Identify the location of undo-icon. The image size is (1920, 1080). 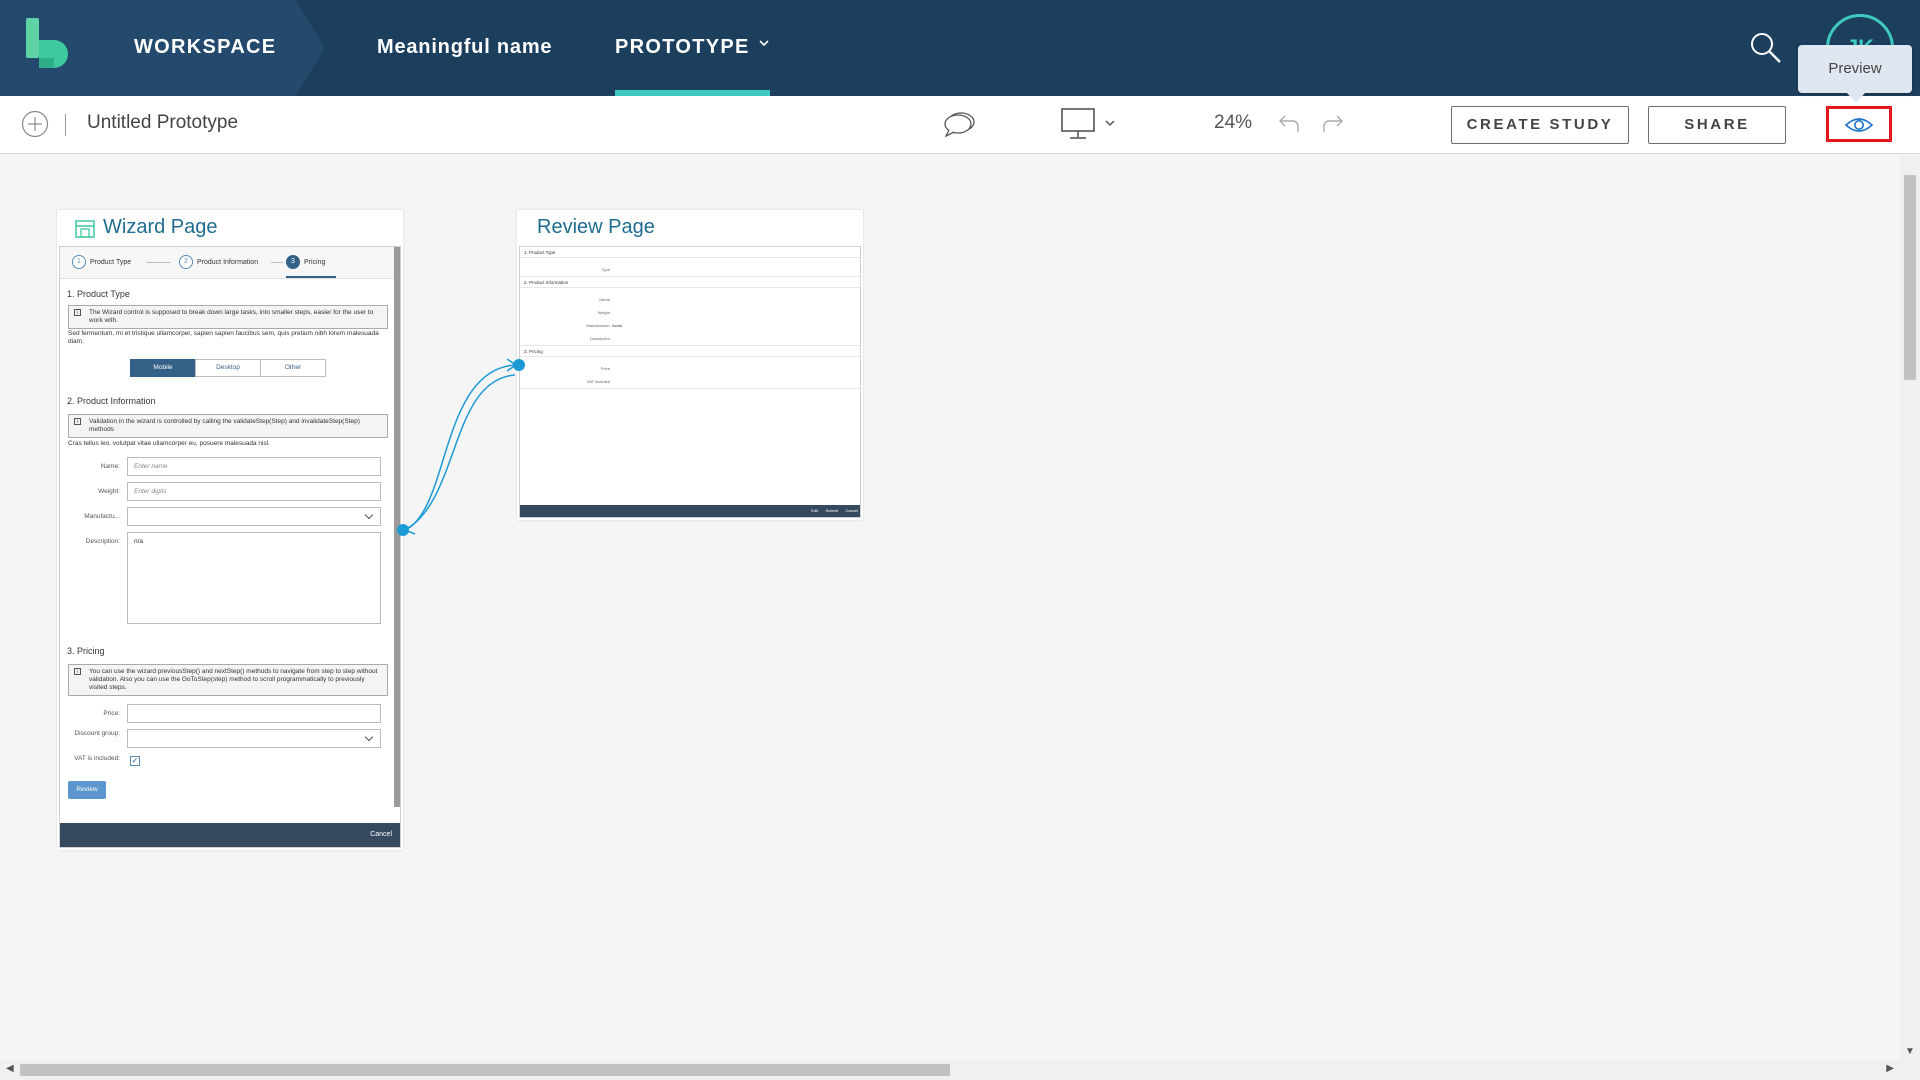
(1289, 123).